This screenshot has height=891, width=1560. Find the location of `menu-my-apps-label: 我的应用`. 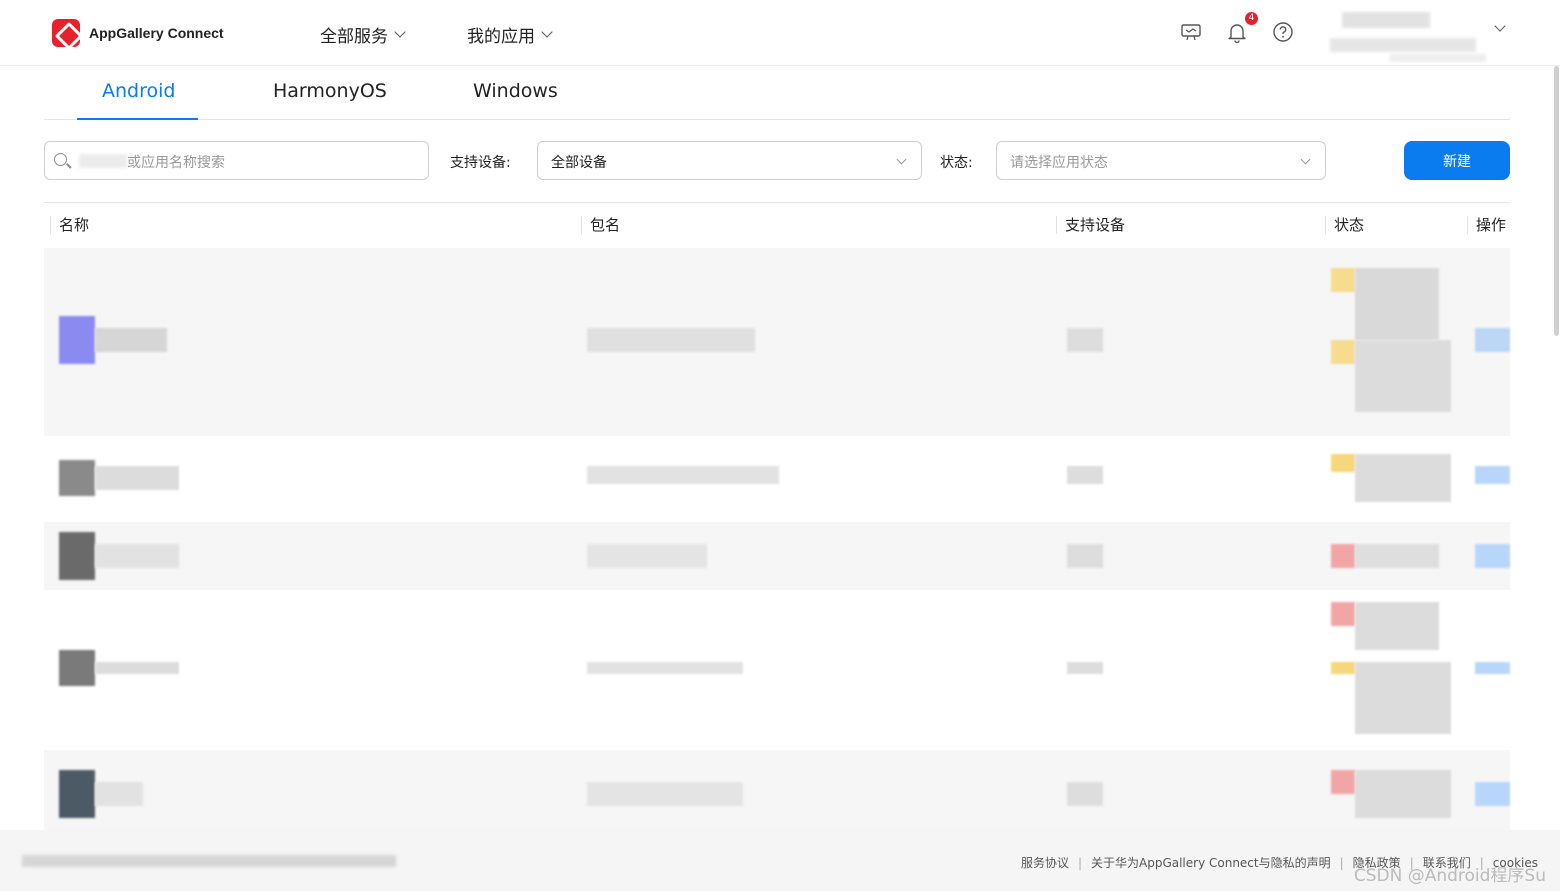

menu-my-apps-label: 我的应用 is located at coordinates (501, 37).